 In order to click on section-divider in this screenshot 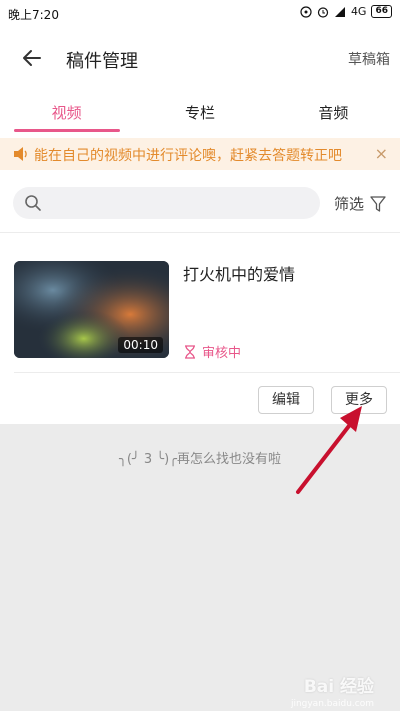, I will do `click(200, 232)`.